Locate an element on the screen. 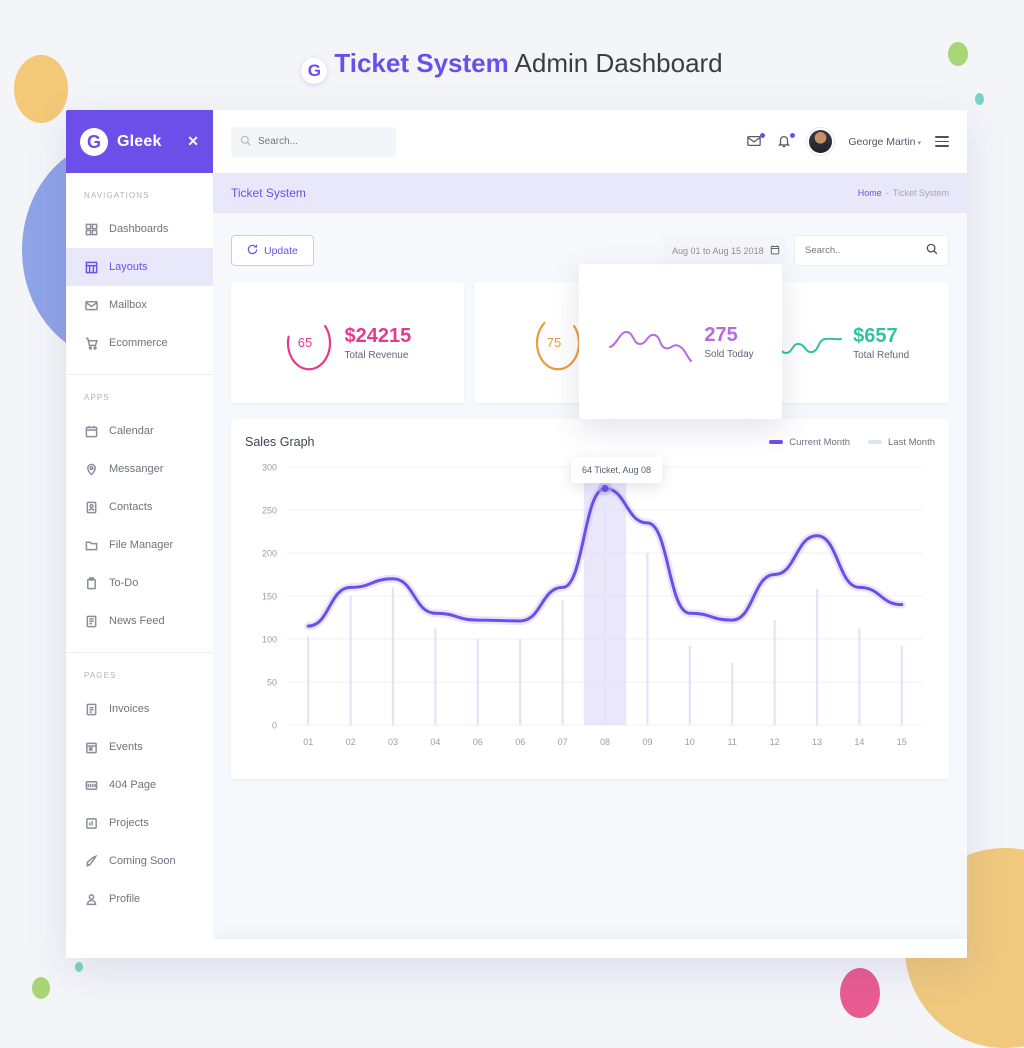  page-title: G Ticket System Admin Dashboard is located at coordinates (512, 66).